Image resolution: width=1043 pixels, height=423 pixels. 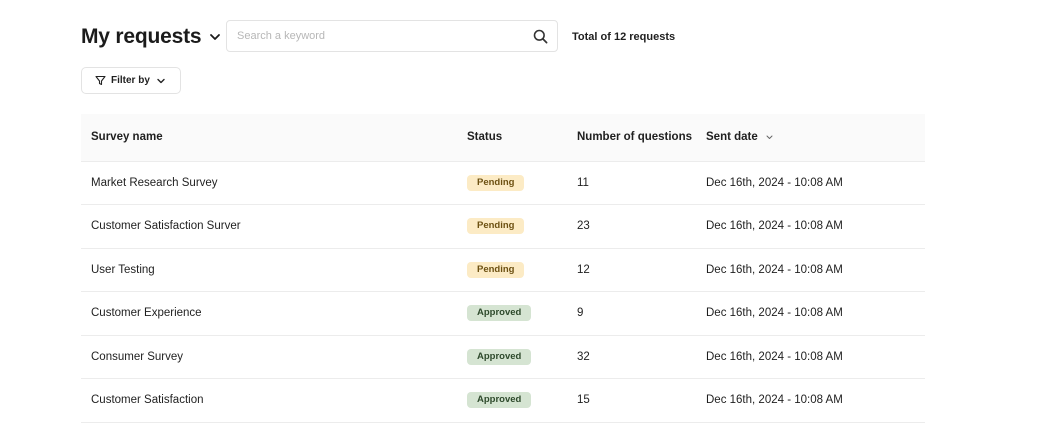 I want to click on filter-icon, so click(x=100, y=80).